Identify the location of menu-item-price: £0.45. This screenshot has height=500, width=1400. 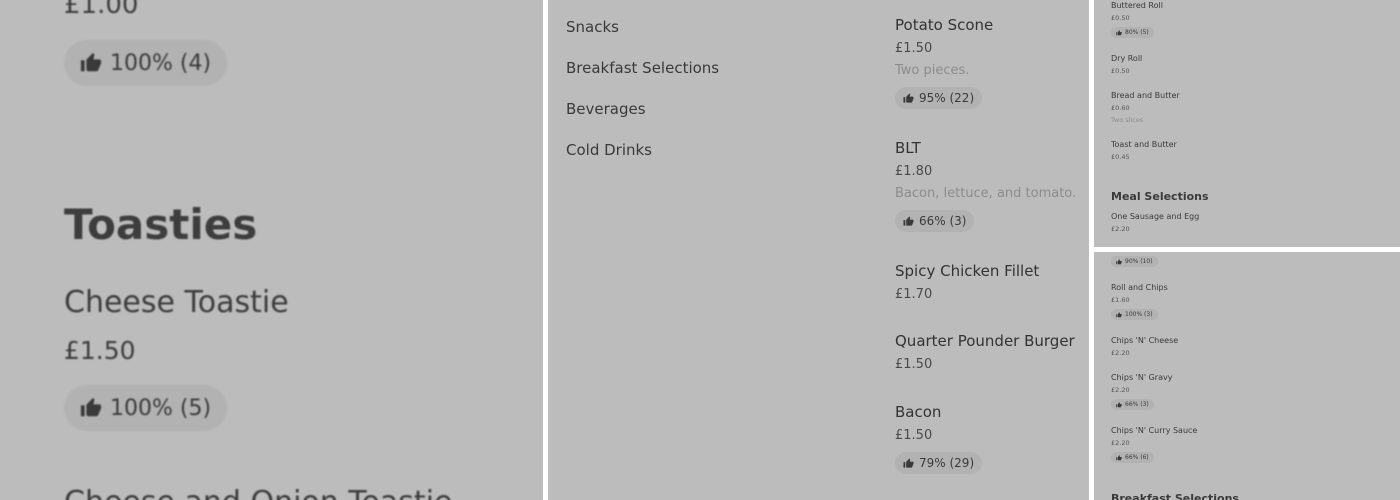
(1120, 157).